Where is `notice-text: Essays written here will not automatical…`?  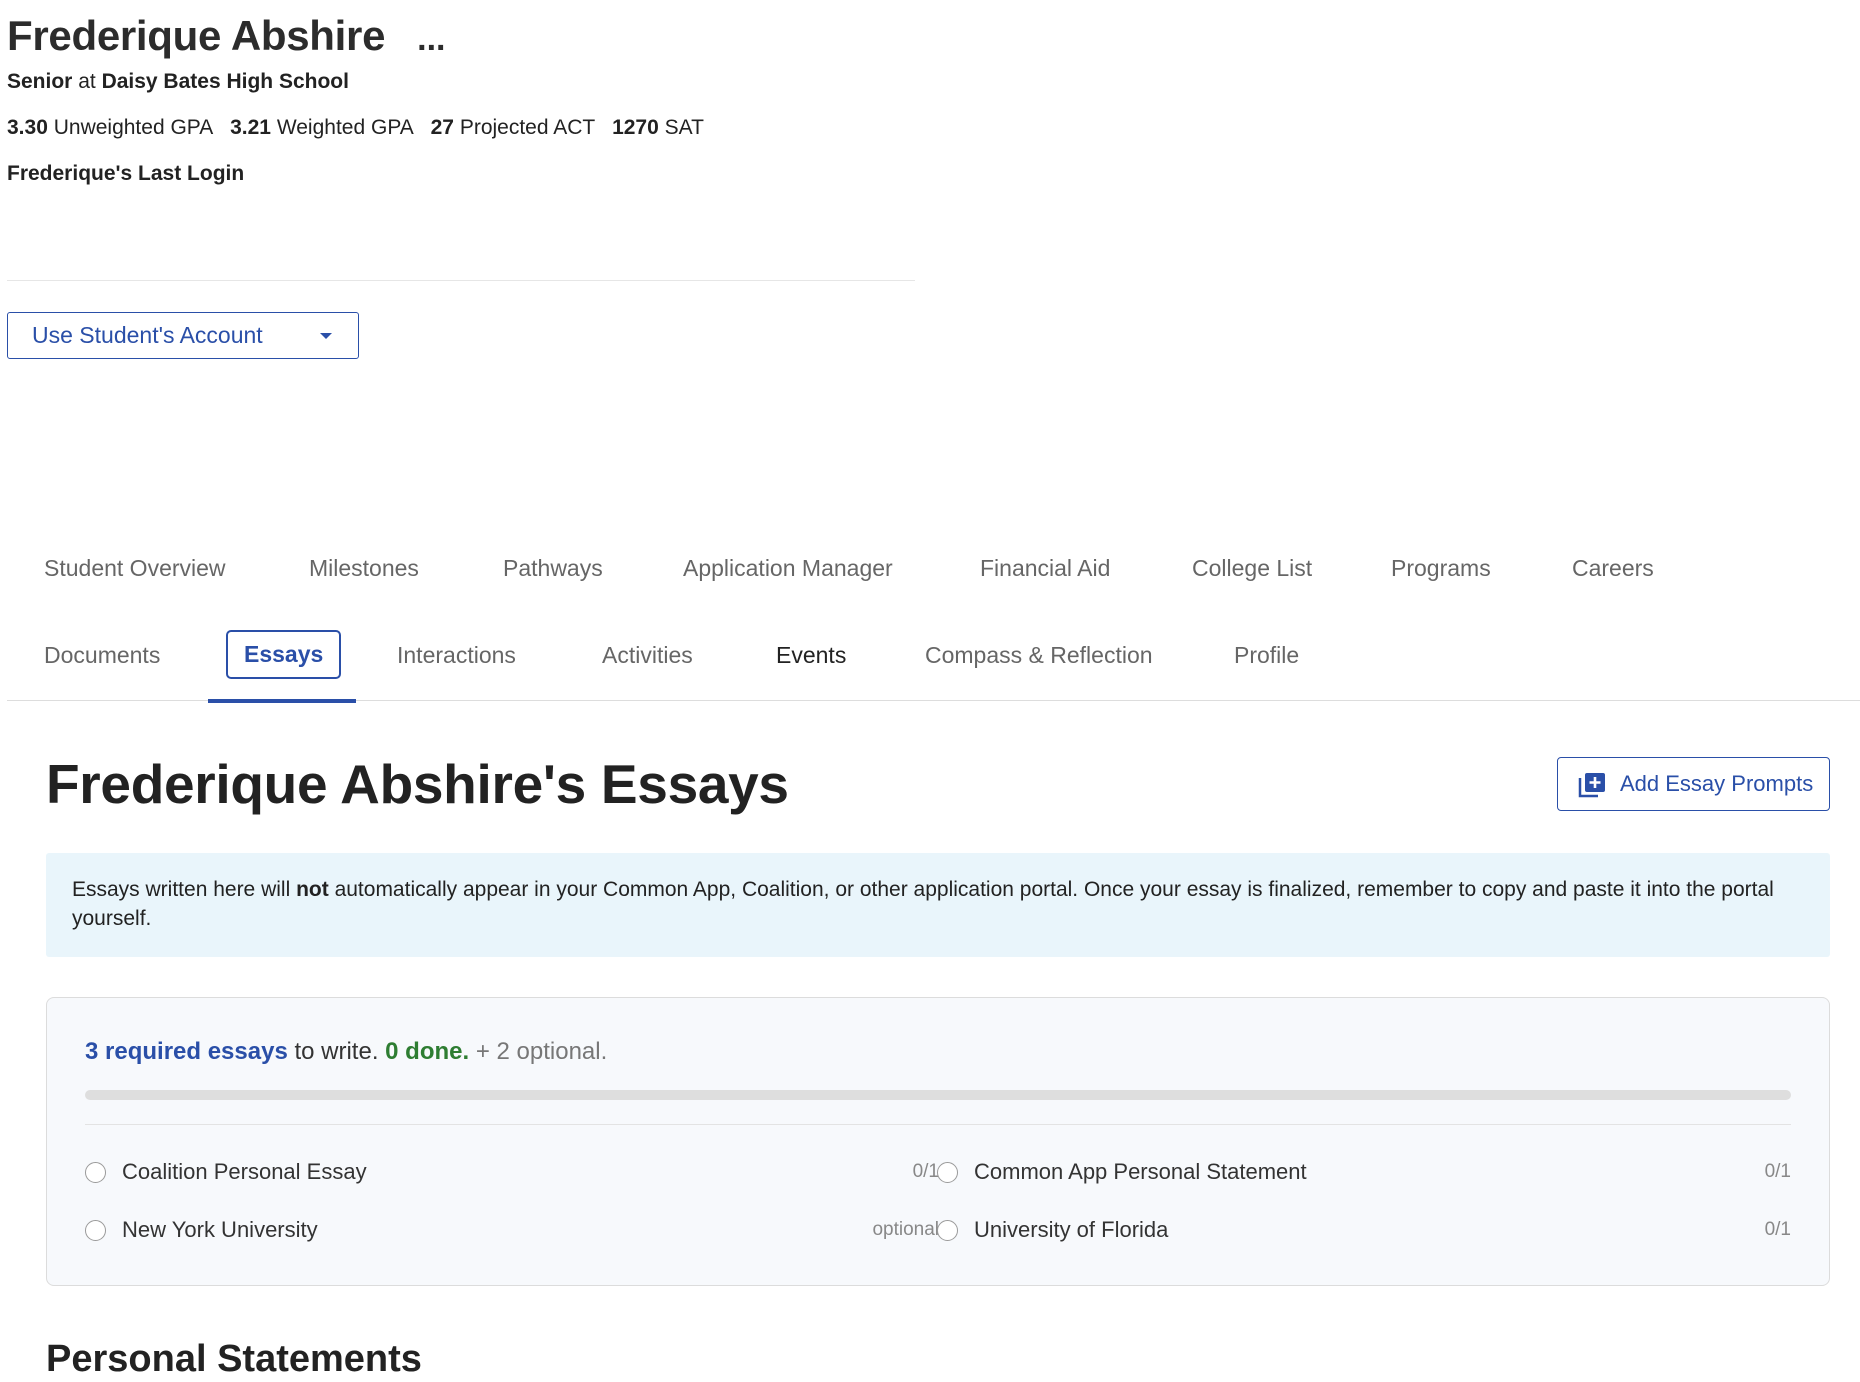
notice-text: Essays written here will not automatical… is located at coordinates (938, 904).